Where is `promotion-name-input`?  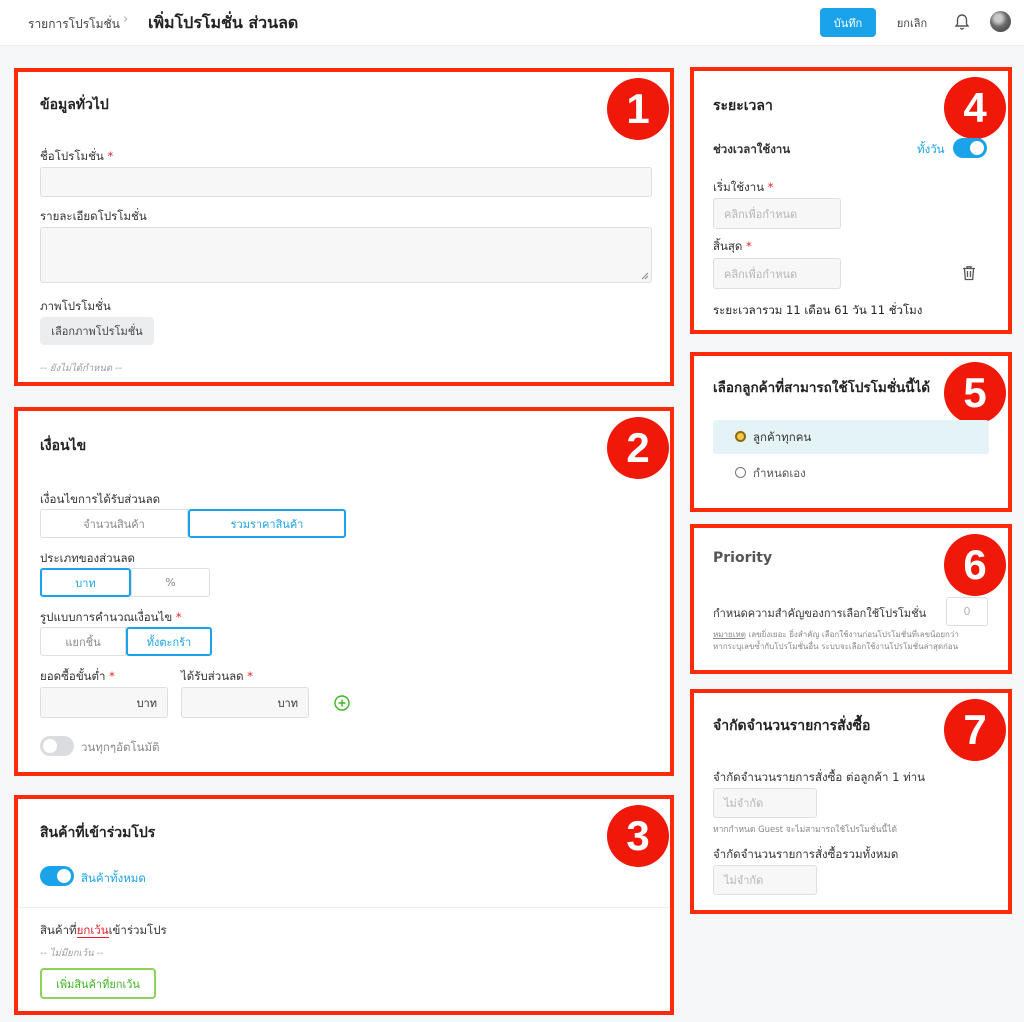 promotion-name-input is located at coordinates (346, 182).